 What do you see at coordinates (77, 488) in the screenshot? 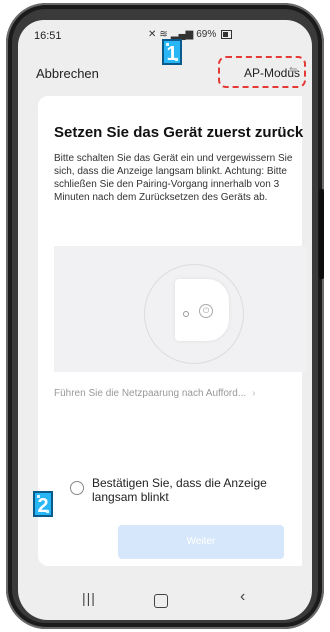
I see `confirm-radio` at bounding box center [77, 488].